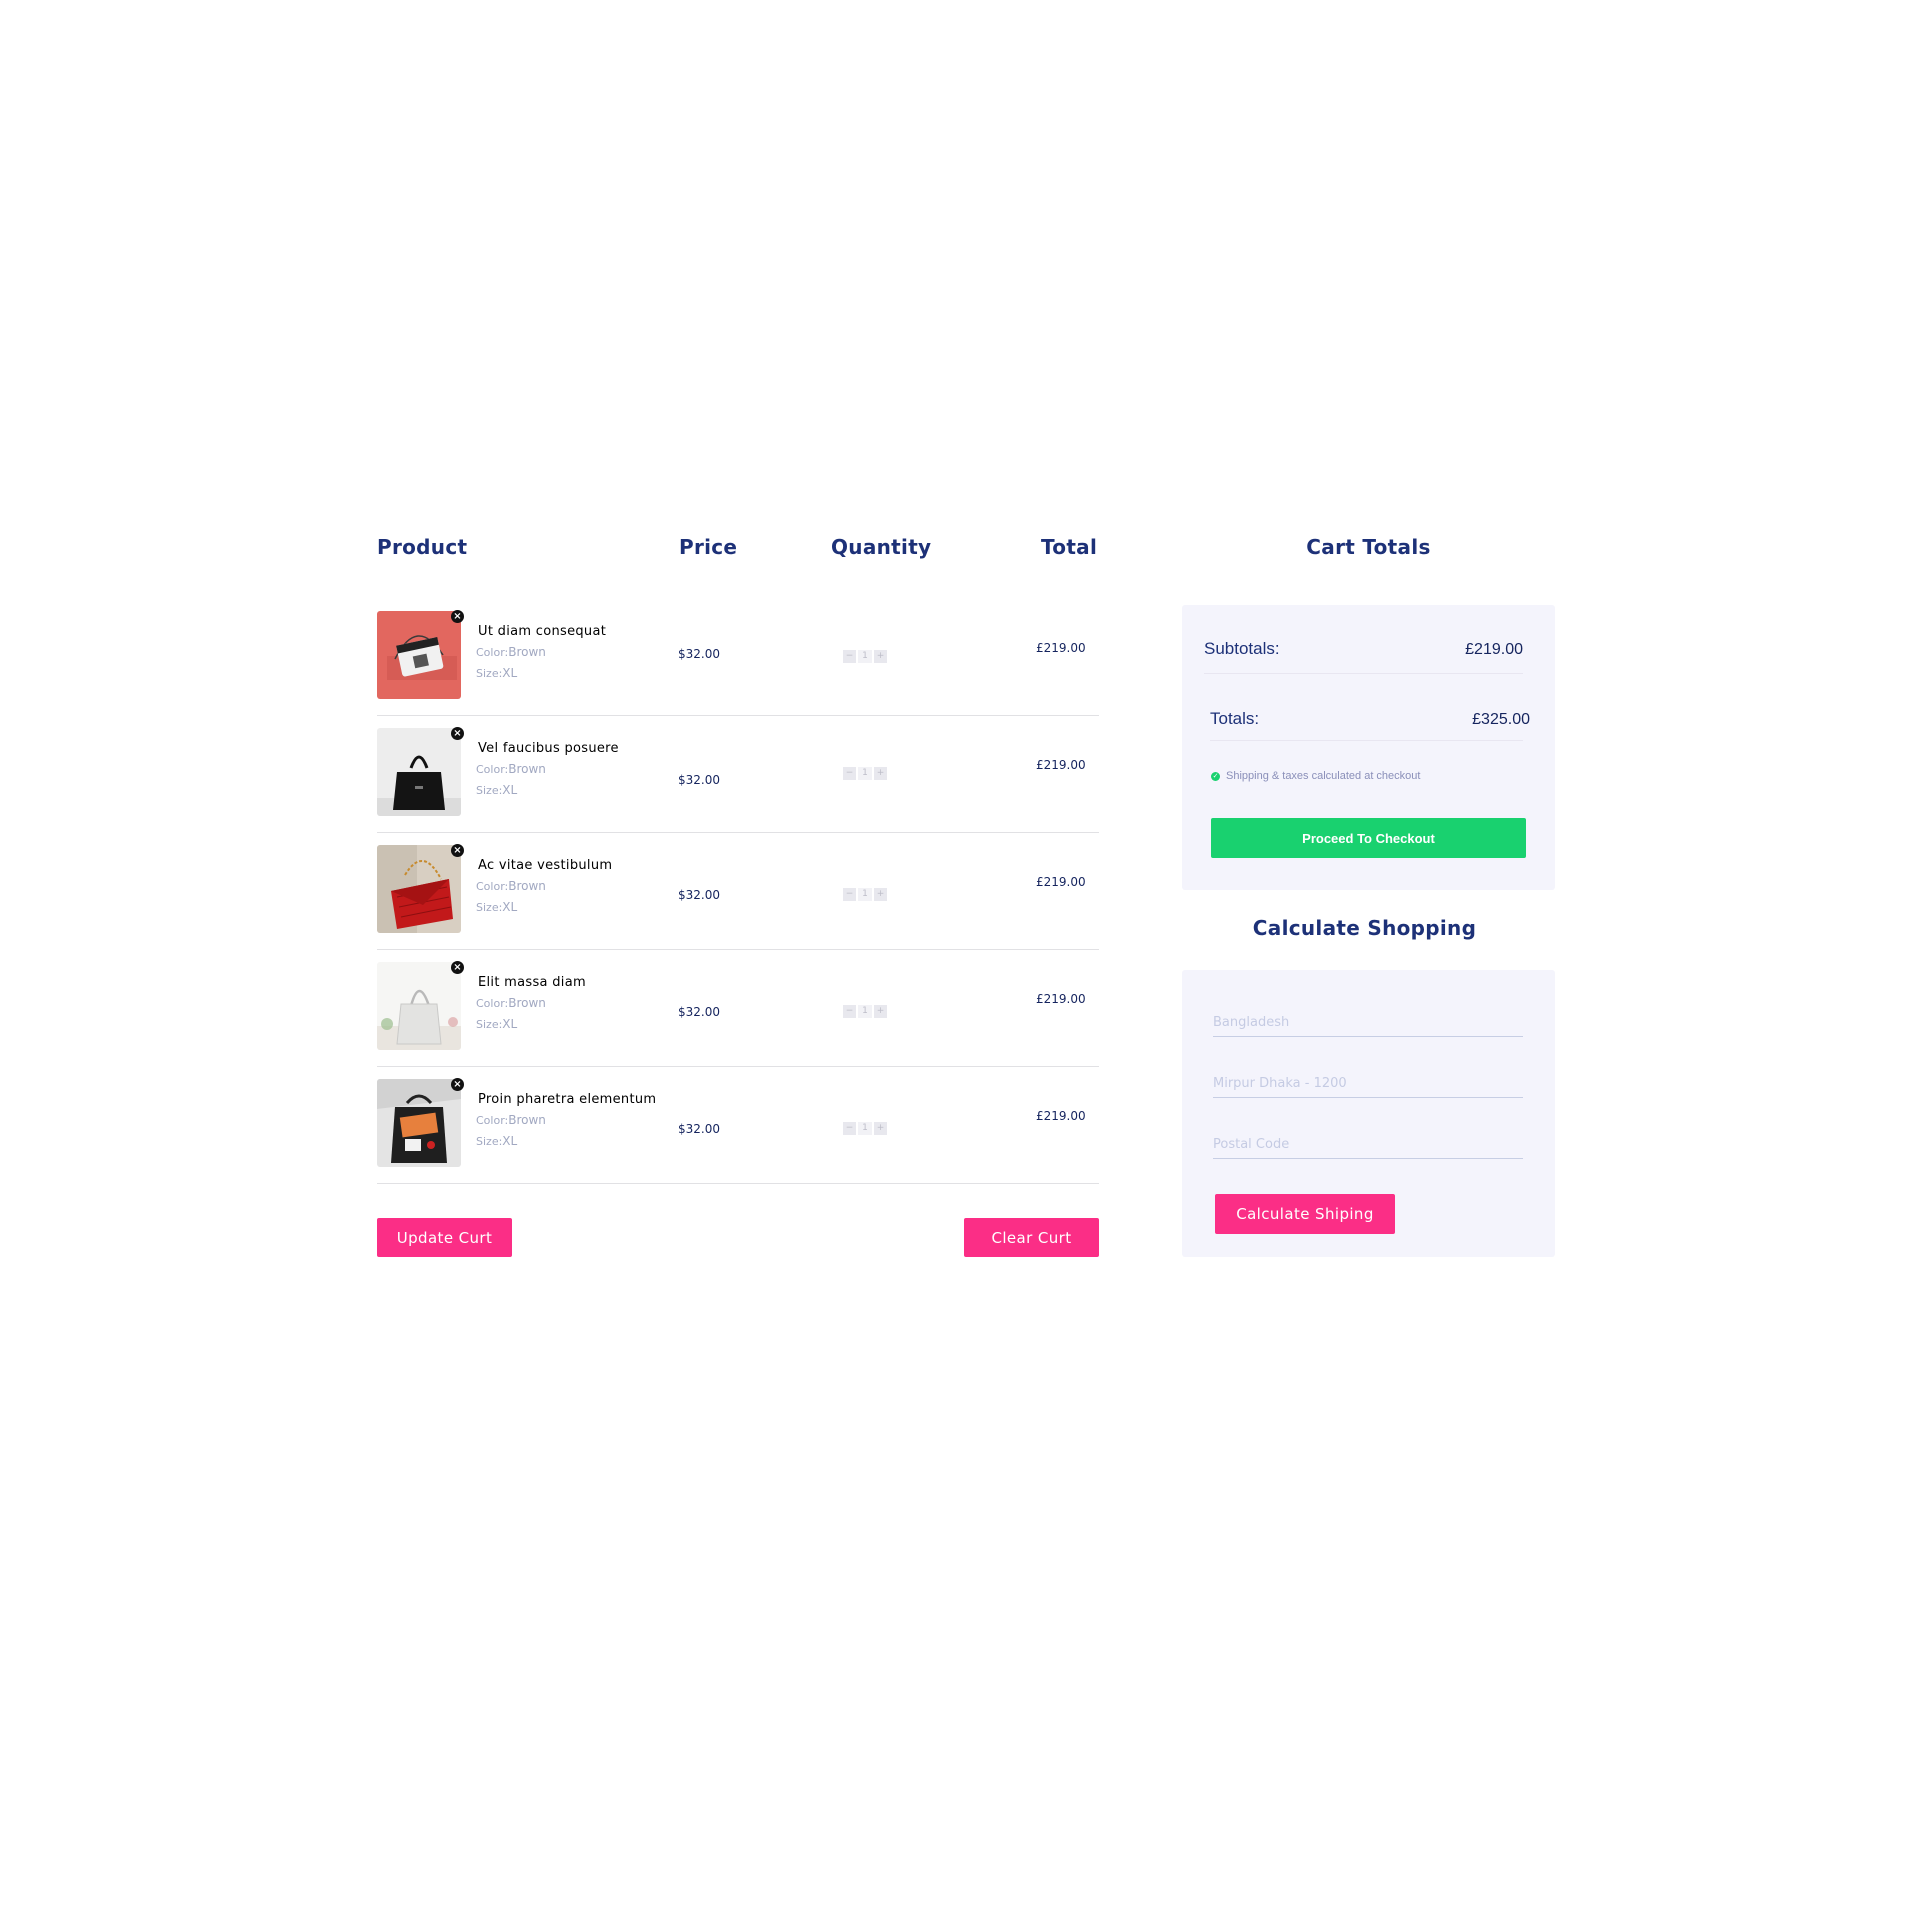 The image size is (1920, 1926). I want to click on totals-label: Totals:, so click(1235, 718).